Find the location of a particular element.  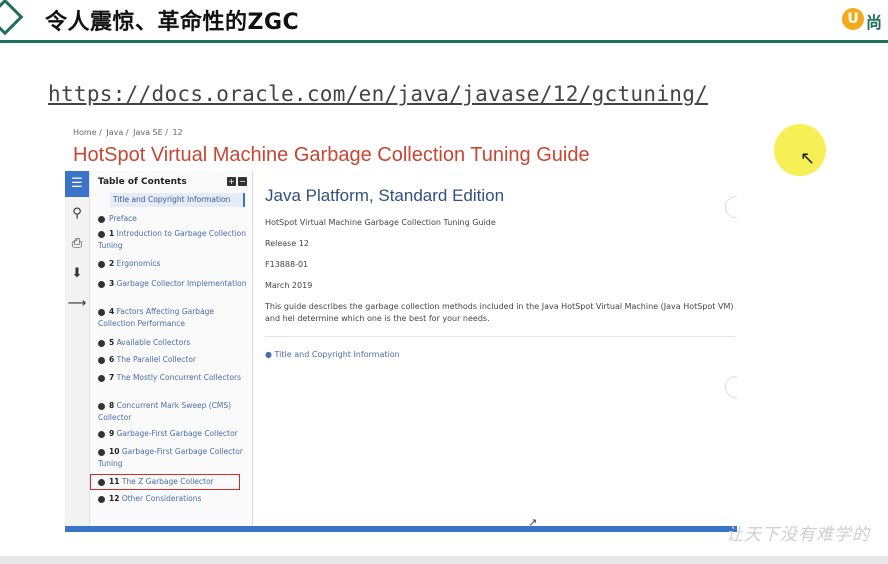

toc-item: 8 Concurrent Mark Sweep (CMS) Collector is located at coordinates (173, 412).